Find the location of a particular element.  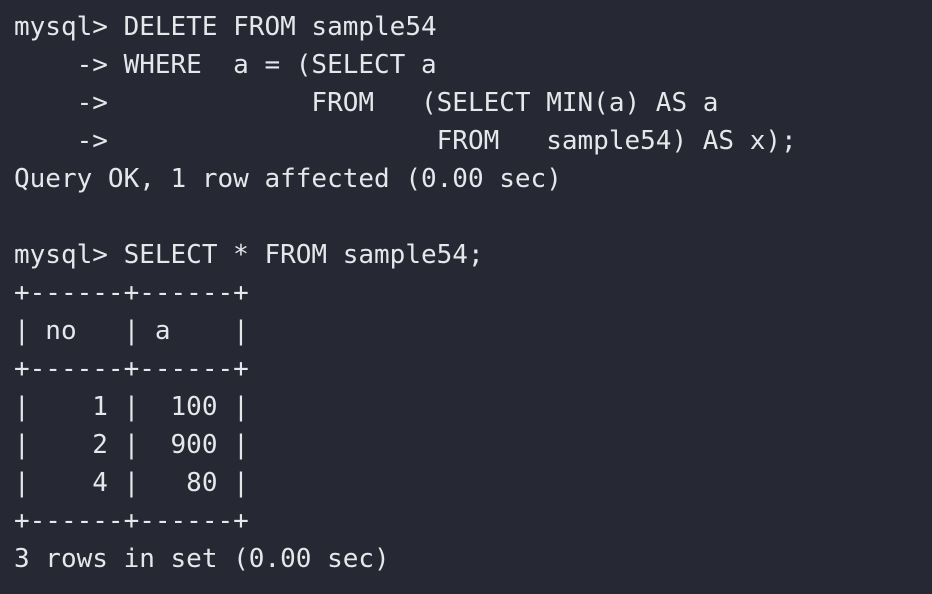

table-row: | 2 | 900 | is located at coordinates (131, 445).